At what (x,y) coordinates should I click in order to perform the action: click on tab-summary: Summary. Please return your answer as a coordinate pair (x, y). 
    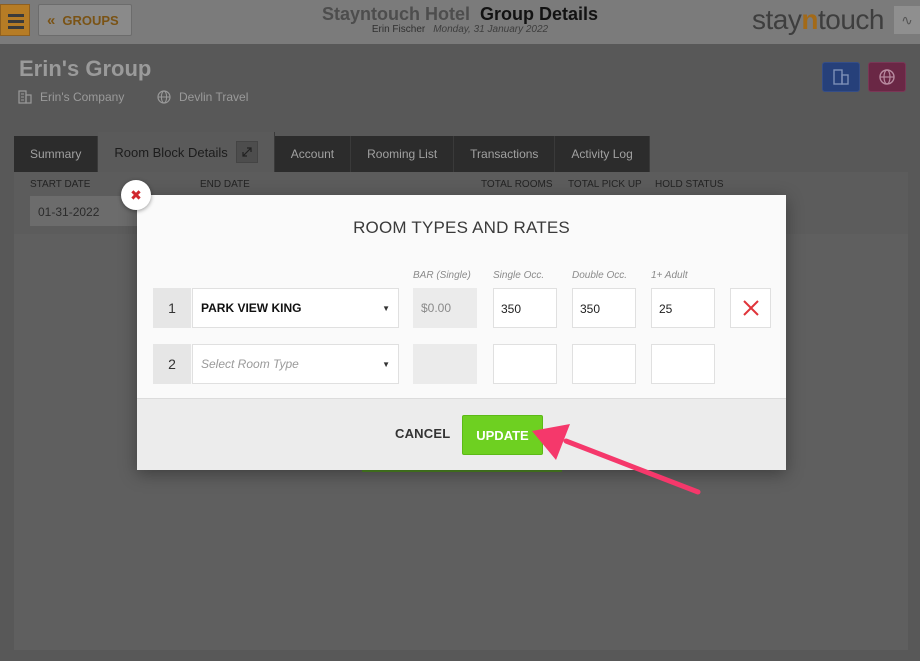
    Looking at the image, I should click on (56, 154).